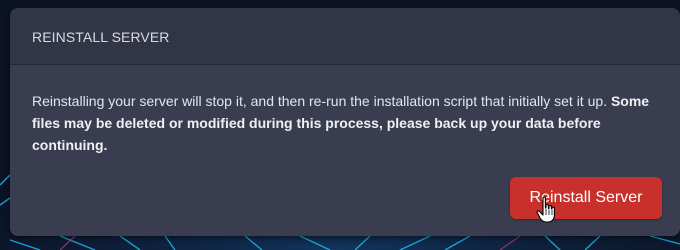  Describe the element at coordinates (586, 198) in the screenshot. I see `reinstall-server-button: Reinstall Server` at that location.